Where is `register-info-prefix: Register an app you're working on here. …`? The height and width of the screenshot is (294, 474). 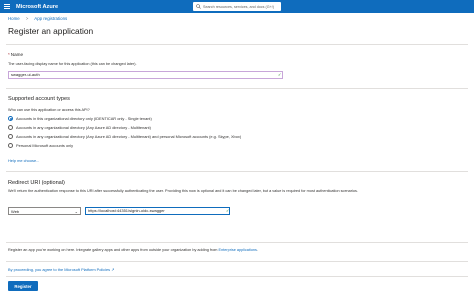
register-info-prefix: Register an app you're working on here. … is located at coordinates (113, 250).